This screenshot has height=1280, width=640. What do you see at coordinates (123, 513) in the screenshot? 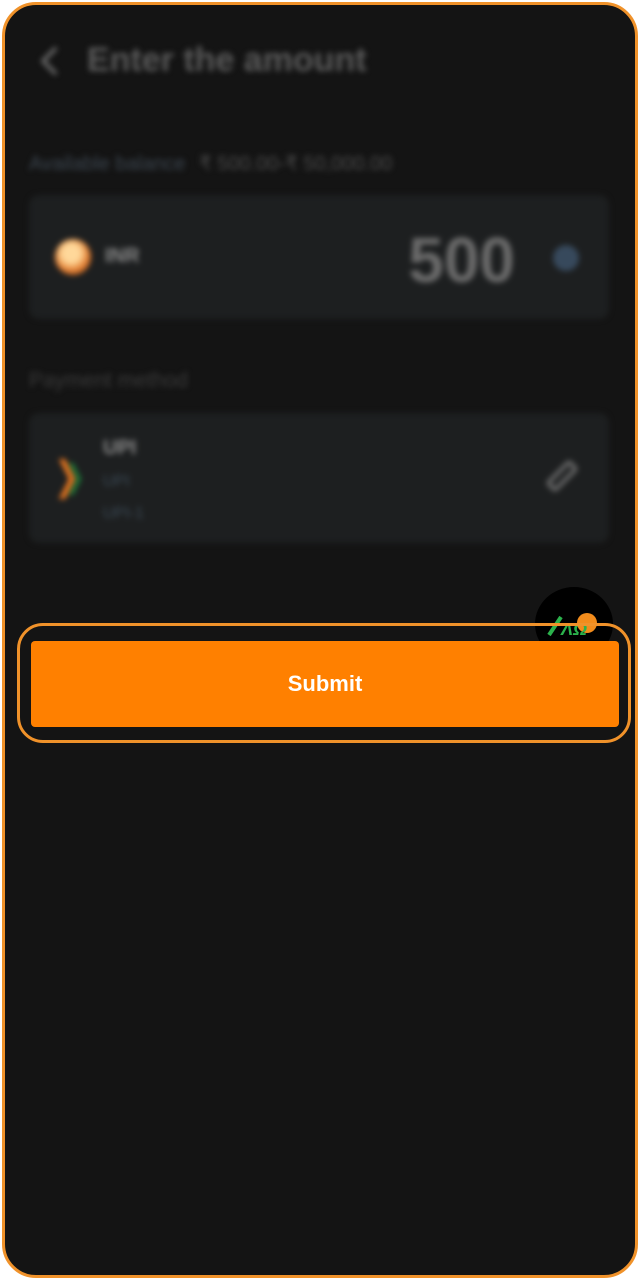
I see `method-account: UPI-1` at bounding box center [123, 513].